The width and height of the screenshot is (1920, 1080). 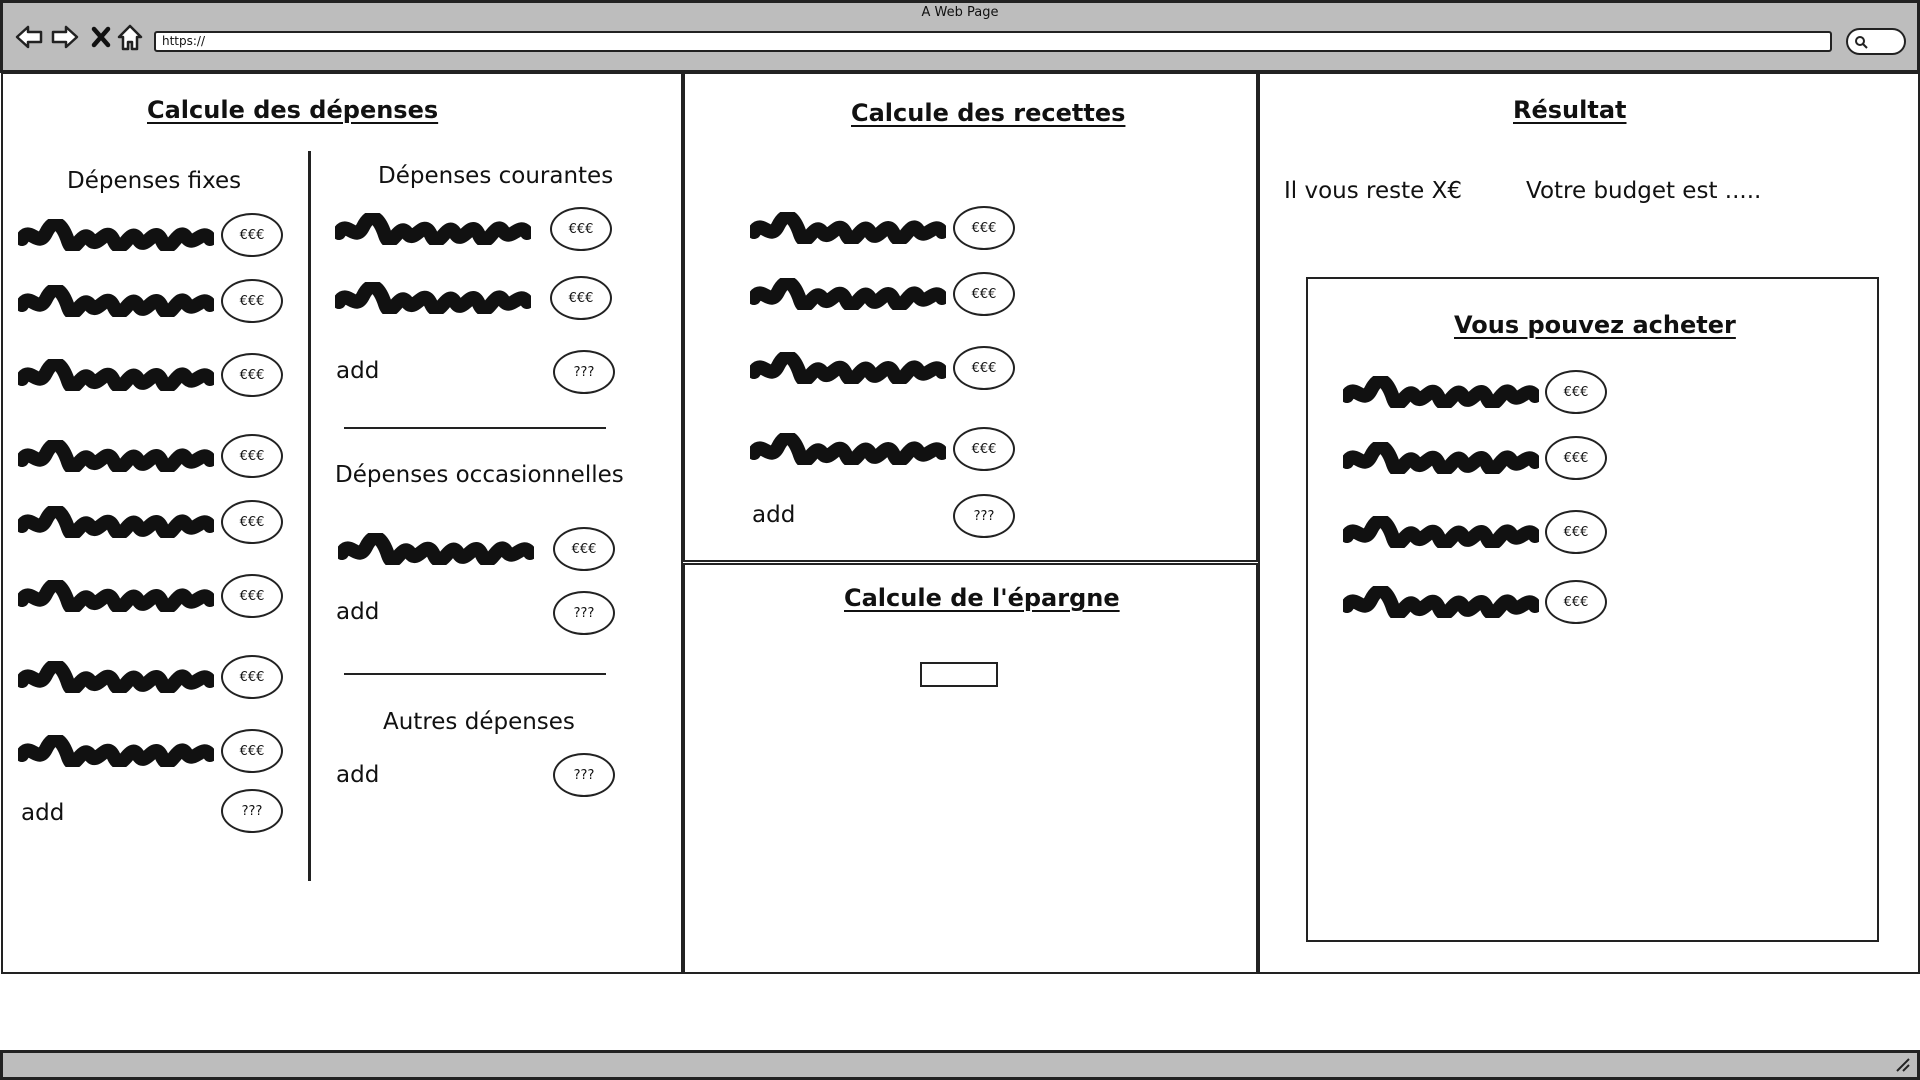 What do you see at coordinates (1902, 1064) in the screenshot?
I see `resize-grip-icon` at bounding box center [1902, 1064].